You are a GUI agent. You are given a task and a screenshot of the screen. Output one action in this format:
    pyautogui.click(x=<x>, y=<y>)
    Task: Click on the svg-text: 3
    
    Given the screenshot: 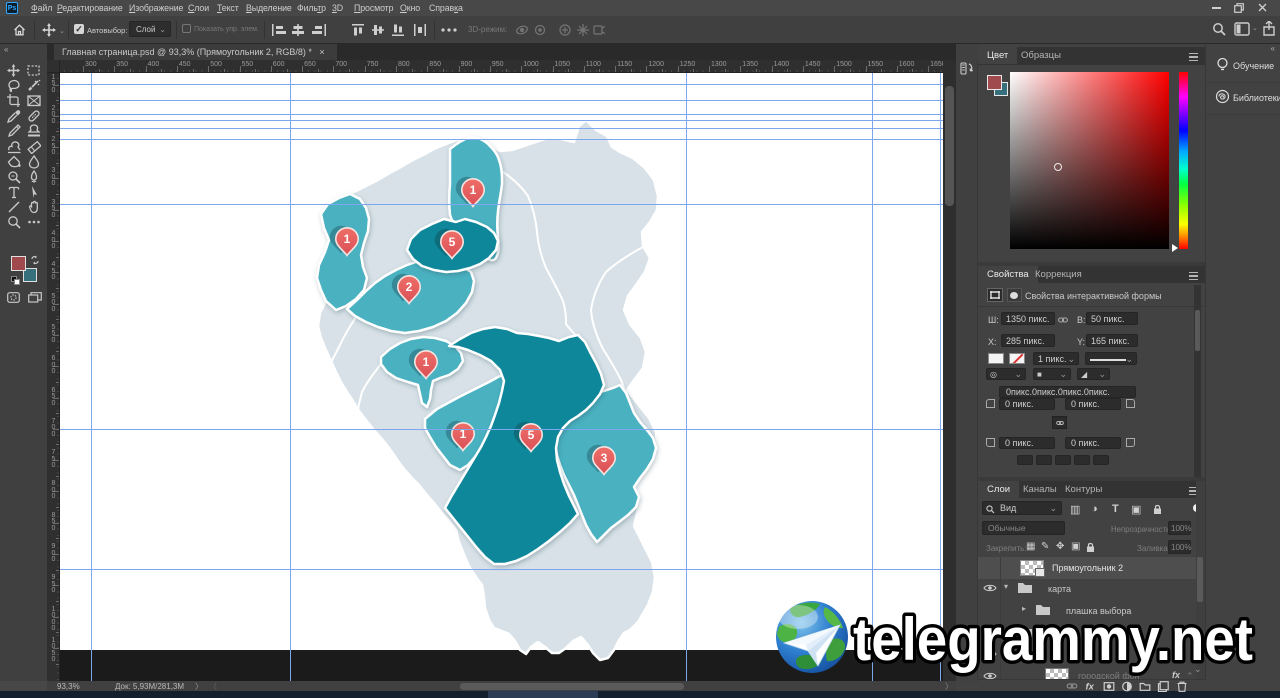 What is the action you would take?
    pyautogui.click(x=604, y=458)
    